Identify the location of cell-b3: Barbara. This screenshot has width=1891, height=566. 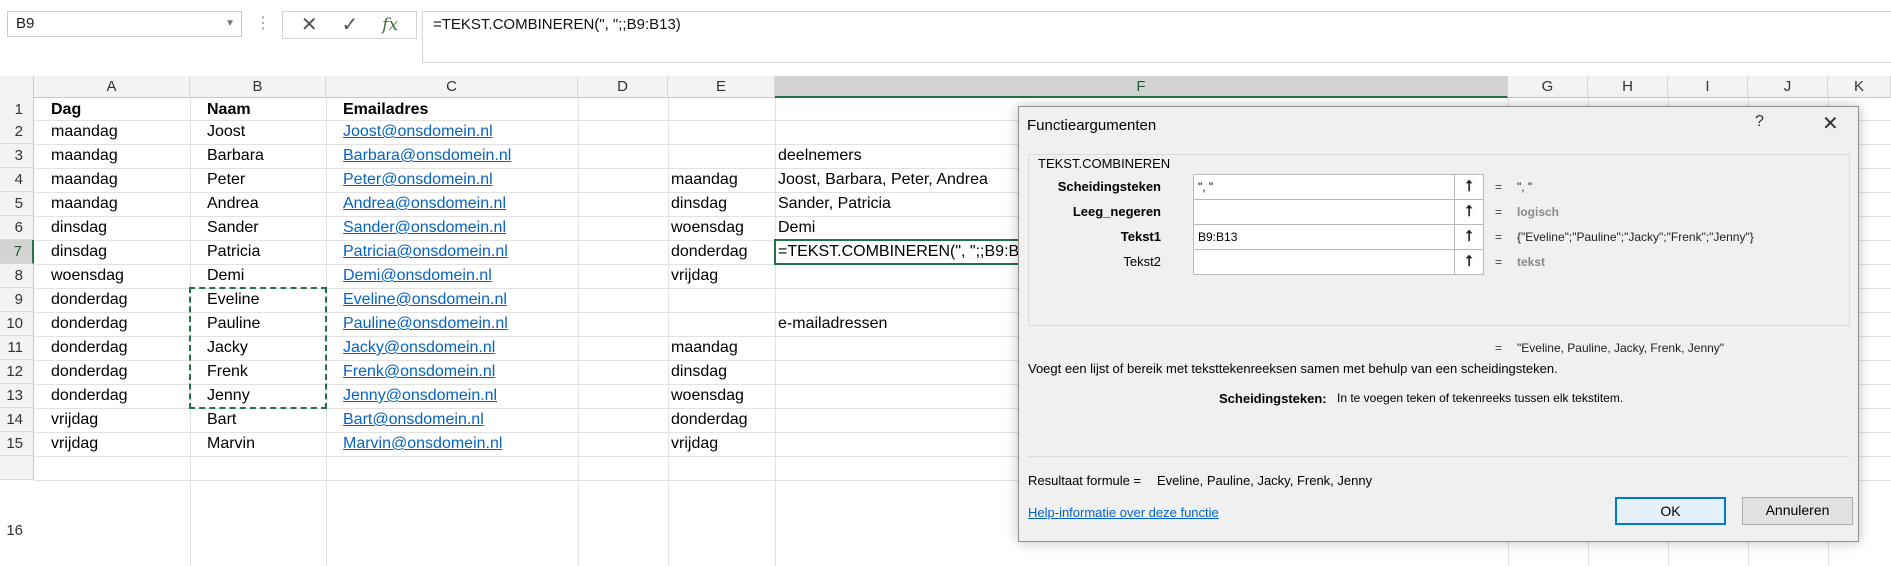
(234, 156).